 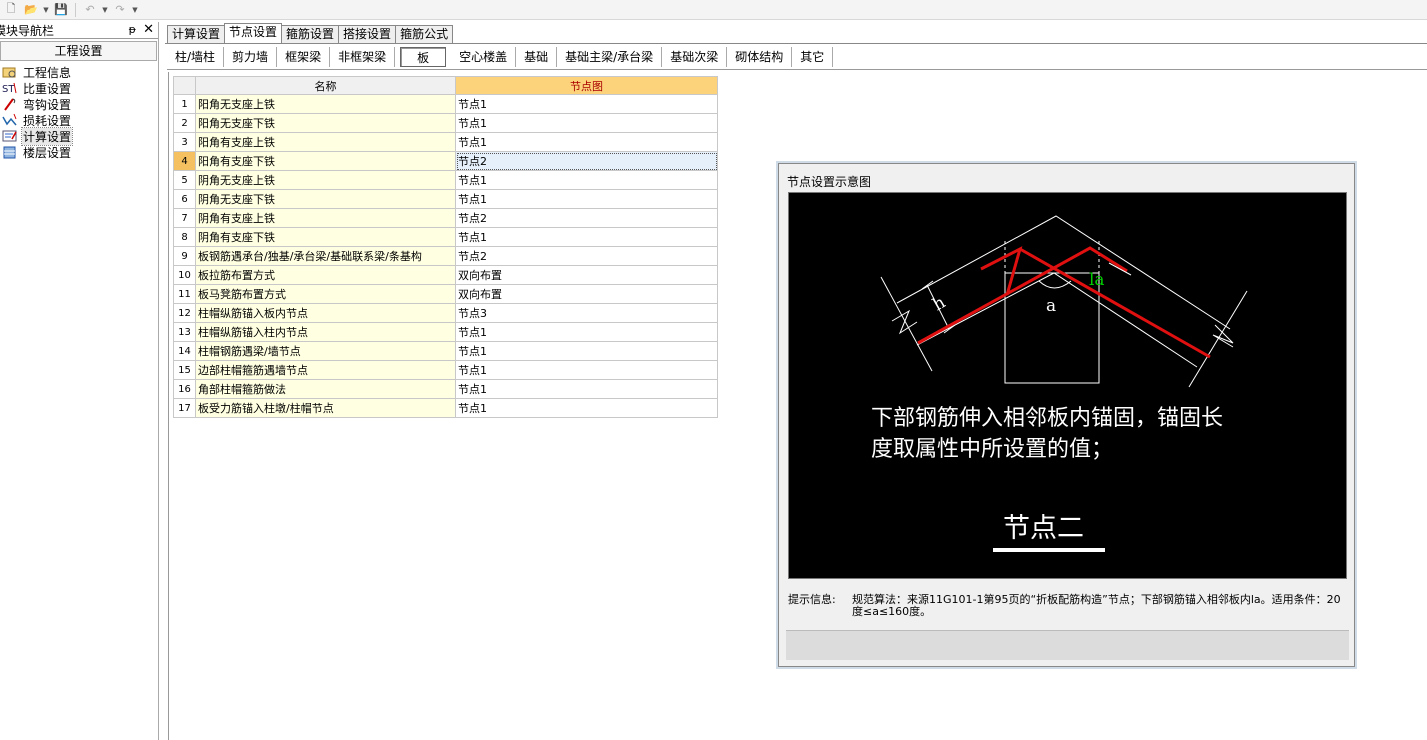 What do you see at coordinates (445, 294) in the screenshot?
I see `table-row: 11 板马凳筋布置方式 双向布置` at bounding box center [445, 294].